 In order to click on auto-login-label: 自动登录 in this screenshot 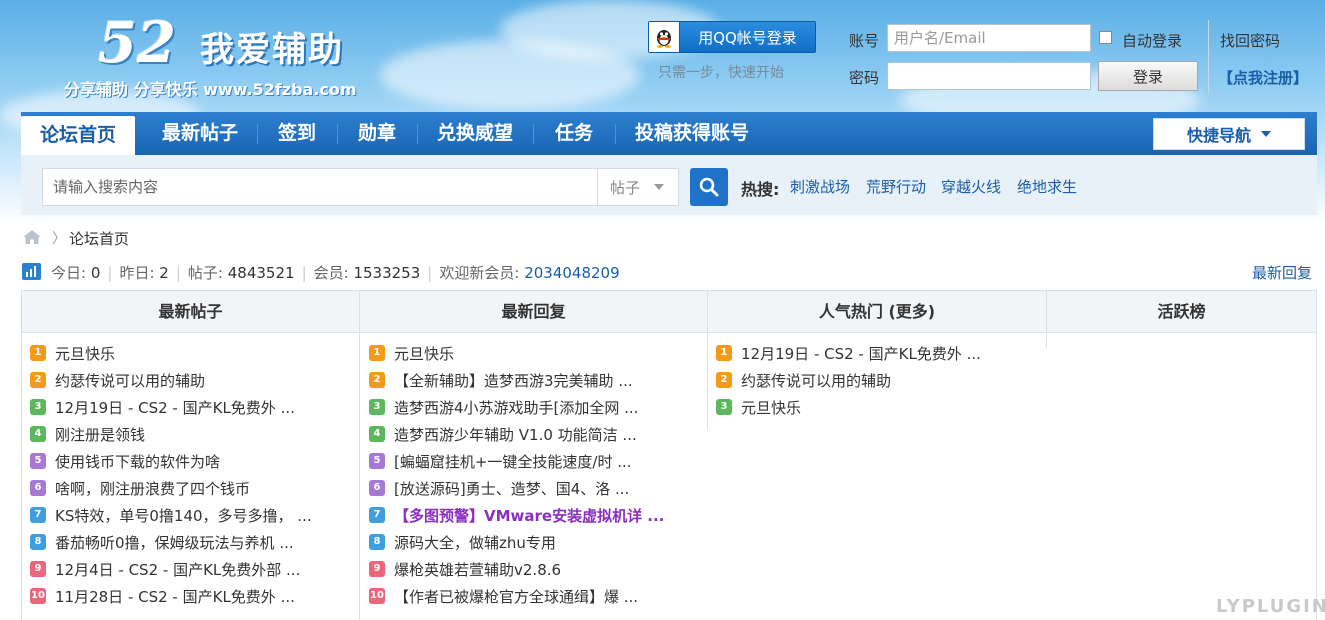, I will do `click(1152, 41)`.